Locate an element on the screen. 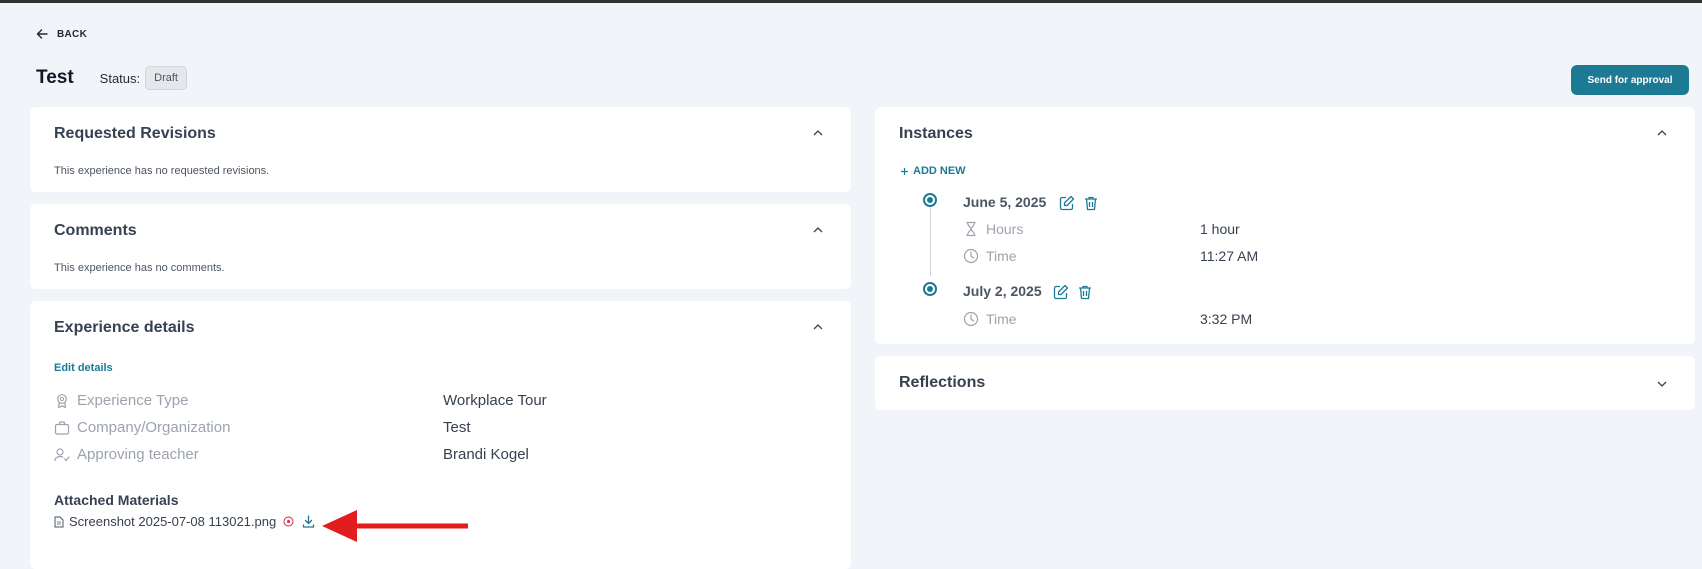 The width and height of the screenshot is (1702, 569). back-button: BACK is located at coordinates (61, 34).